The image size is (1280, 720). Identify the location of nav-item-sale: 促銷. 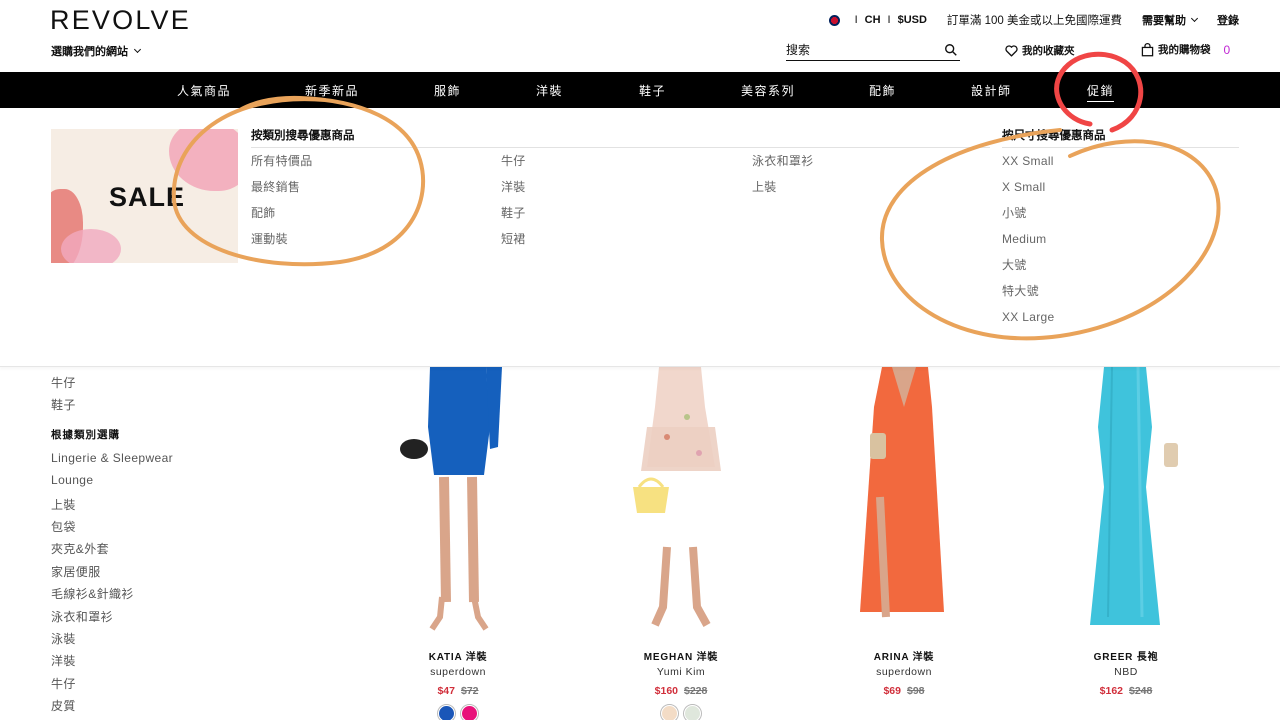
(1101, 92).